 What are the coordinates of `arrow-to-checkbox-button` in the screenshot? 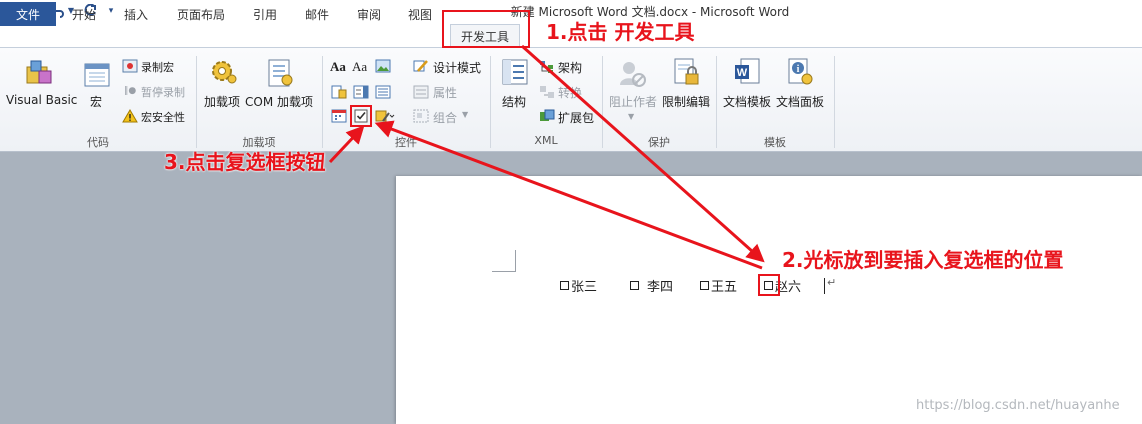 It's located at (568, 195).